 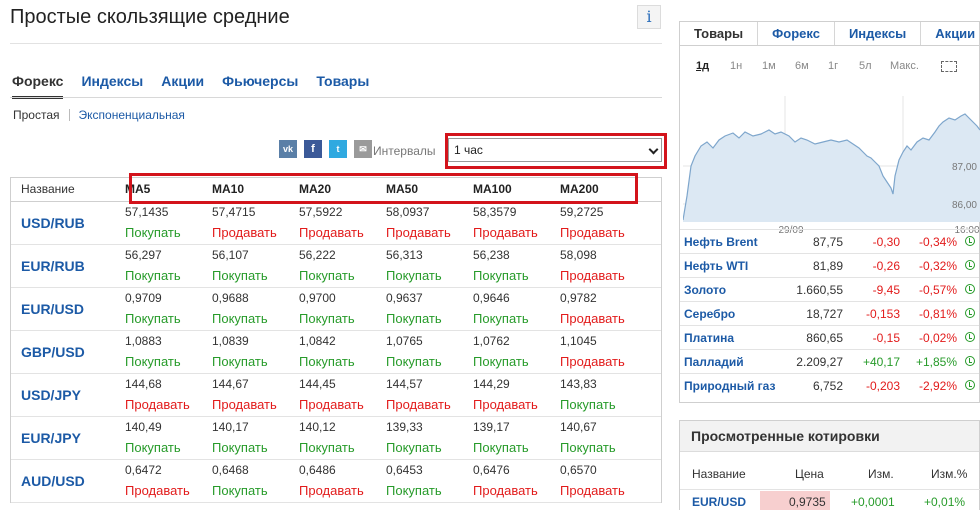 I want to click on widget-tab-commodities: Товары, so click(x=719, y=33).